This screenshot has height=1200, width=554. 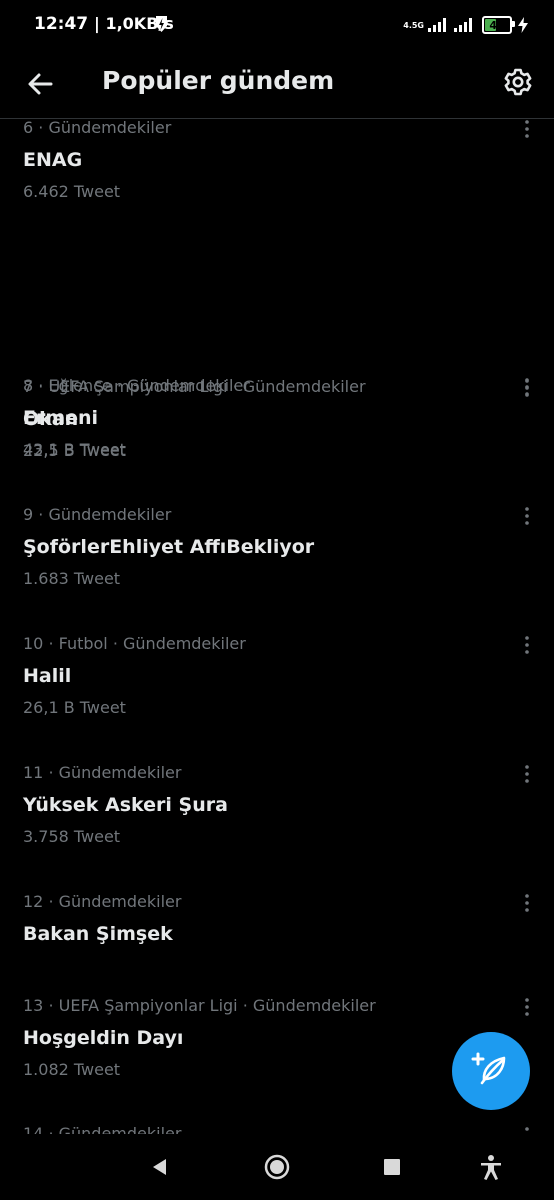 I want to click on battery-percent: 42, so click(x=497, y=25).